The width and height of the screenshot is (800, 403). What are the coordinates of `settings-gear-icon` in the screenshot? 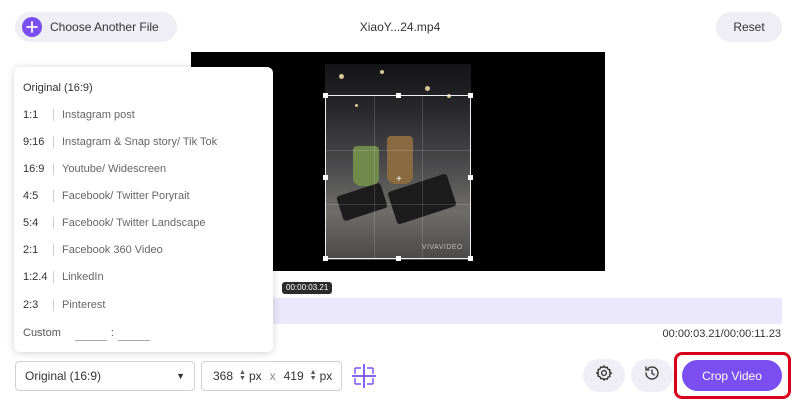 It's located at (604, 375).